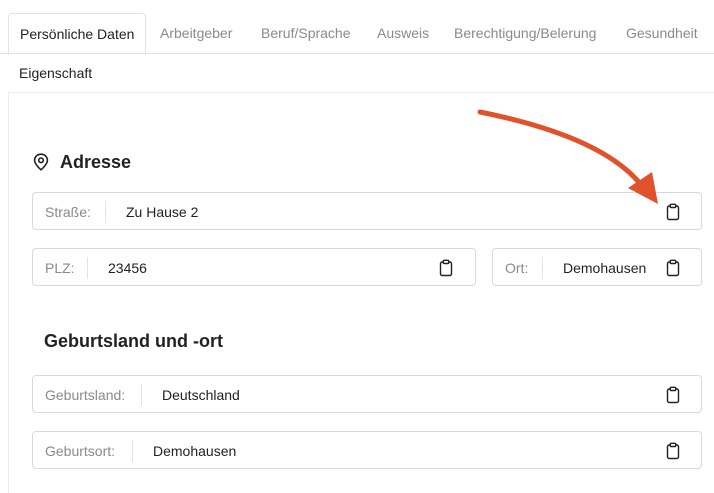  Describe the element at coordinates (201, 395) in the screenshot. I see `birth-country-value: Deutschland` at that location.